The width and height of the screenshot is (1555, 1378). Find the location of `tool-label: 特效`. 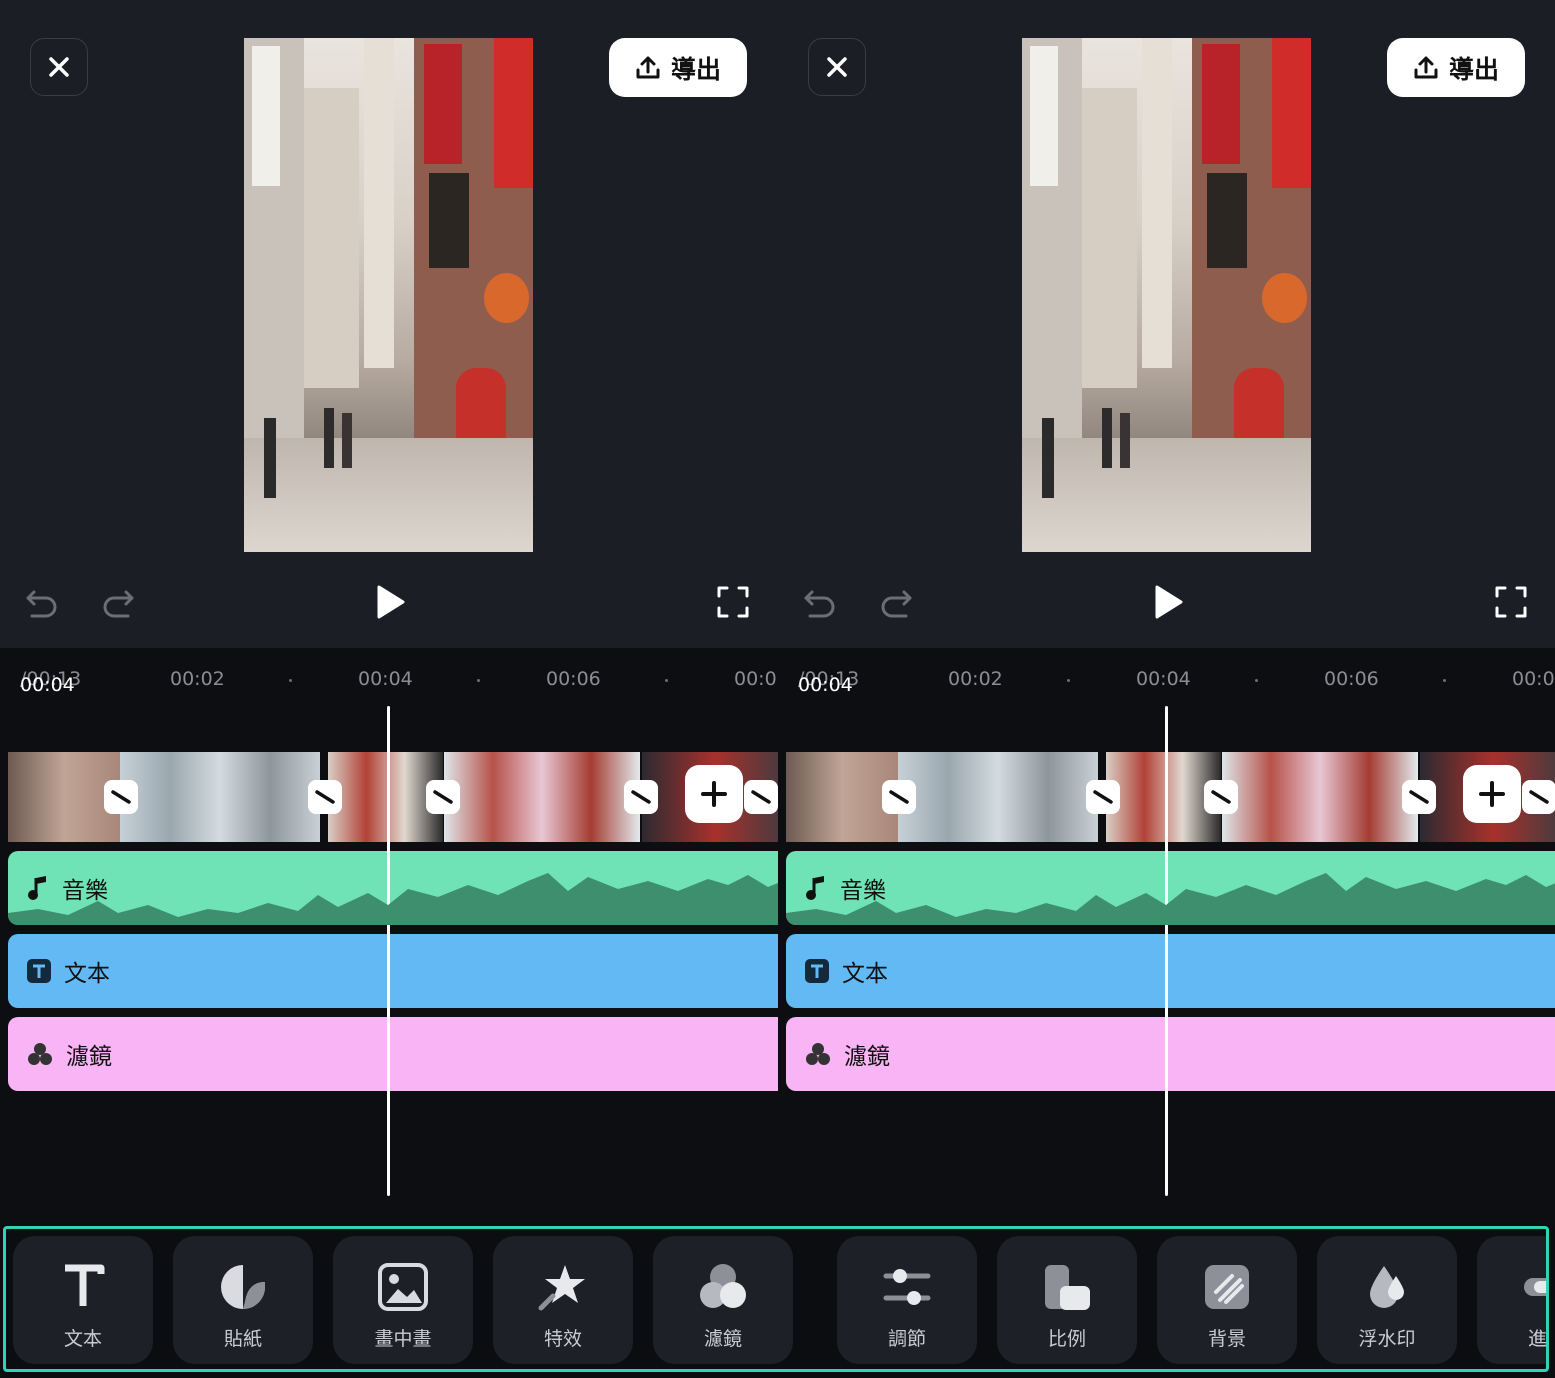

tool-label: 特效 is located at coordinates (562, 1339).